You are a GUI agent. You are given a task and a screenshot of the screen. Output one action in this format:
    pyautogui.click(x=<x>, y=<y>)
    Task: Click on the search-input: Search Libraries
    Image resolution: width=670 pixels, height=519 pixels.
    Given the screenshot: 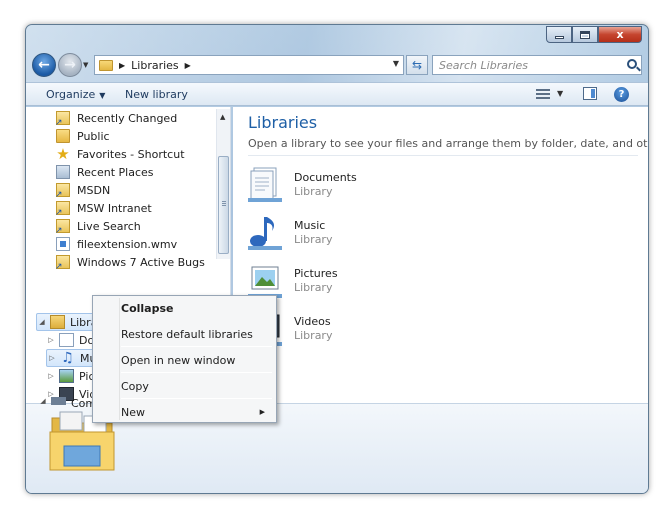 What is the action you would take?
    pyautogui.click(x=537, y=65)
    